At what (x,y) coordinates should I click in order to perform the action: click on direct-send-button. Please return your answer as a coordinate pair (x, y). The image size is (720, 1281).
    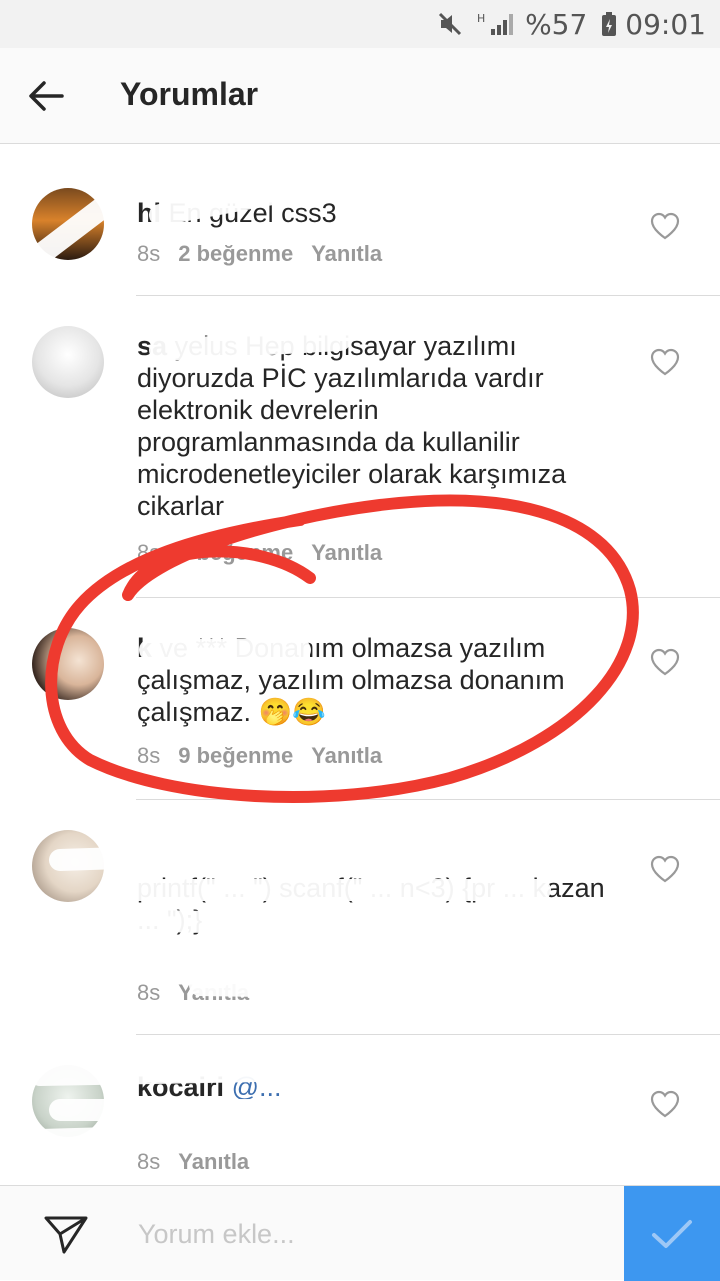
    Looking at the image, I should click on (66, 1234).